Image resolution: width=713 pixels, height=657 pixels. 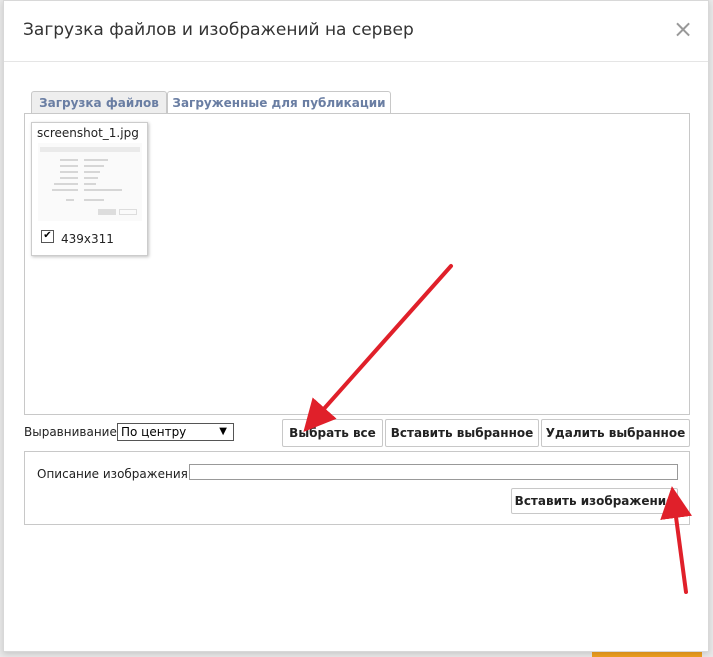 What do you see at coordinates (433, 472) in the screenshot?
I see `description-input` at bounding box center [433, 472].